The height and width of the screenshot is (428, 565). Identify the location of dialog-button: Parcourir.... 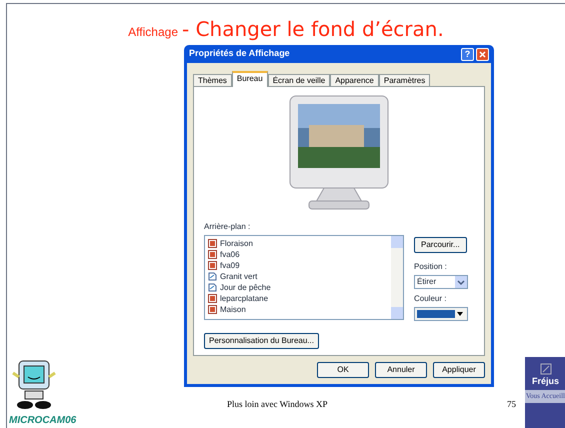
(440, 245).